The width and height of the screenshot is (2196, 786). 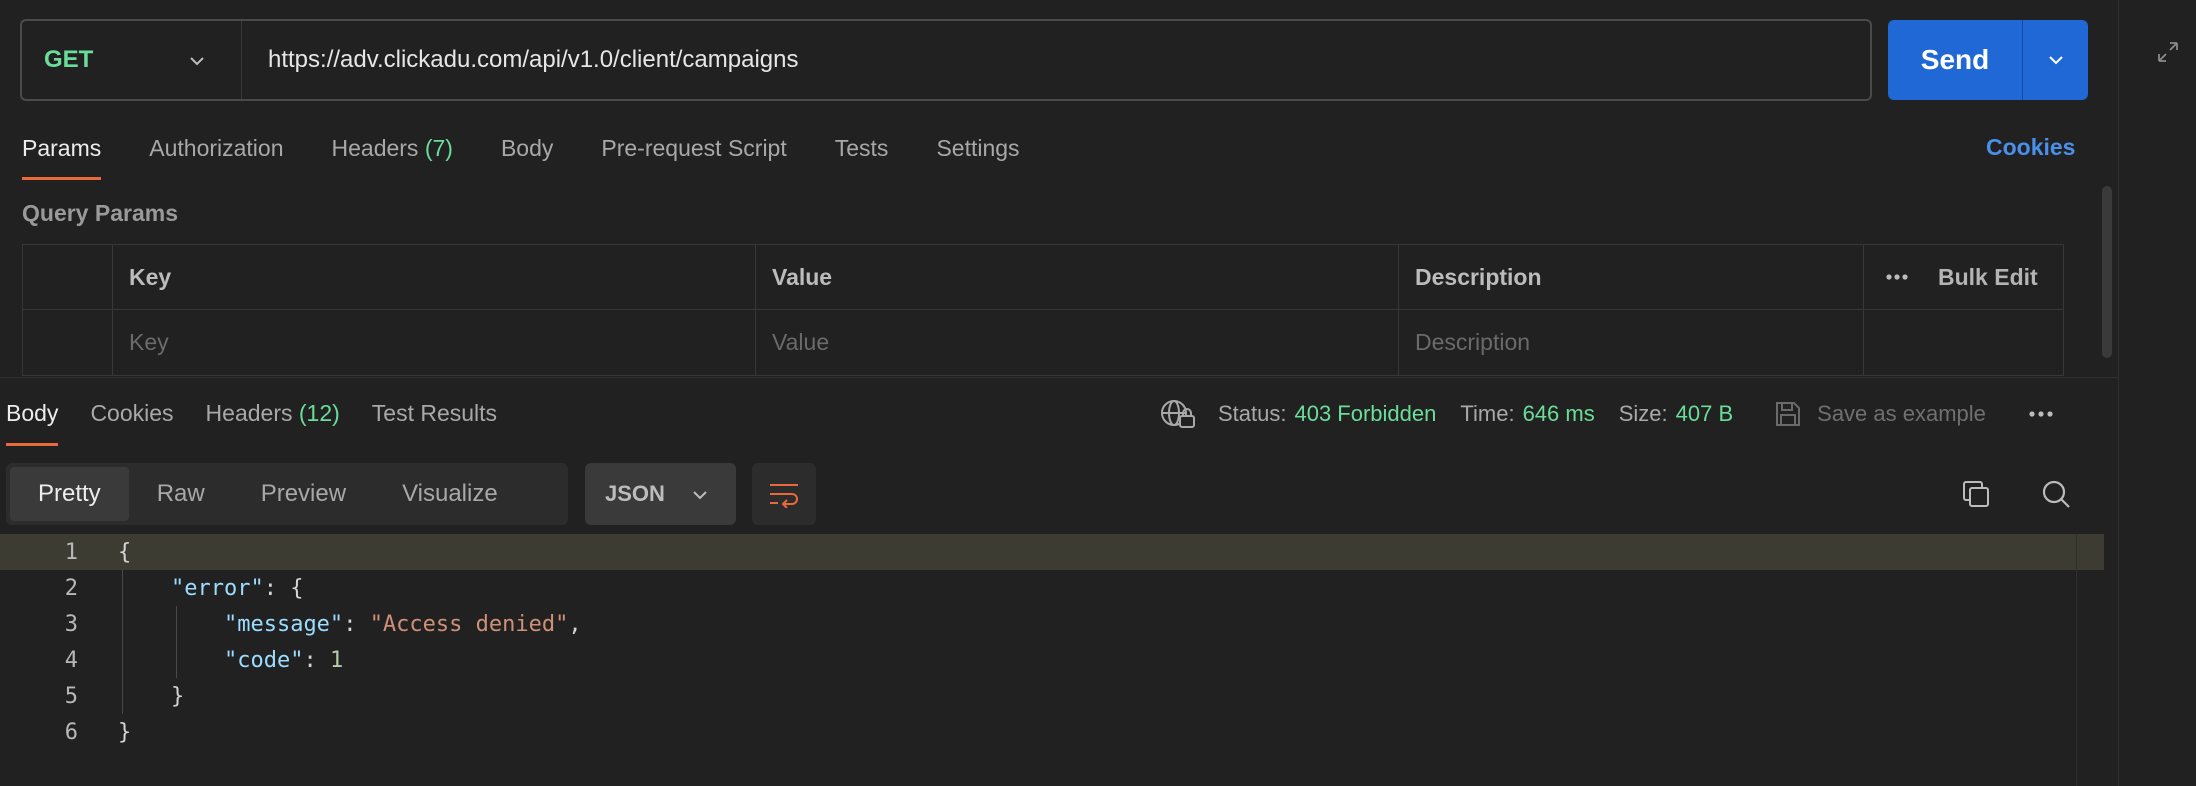 I want to click on tab-settings: Settings, so click(x=977, y=156).